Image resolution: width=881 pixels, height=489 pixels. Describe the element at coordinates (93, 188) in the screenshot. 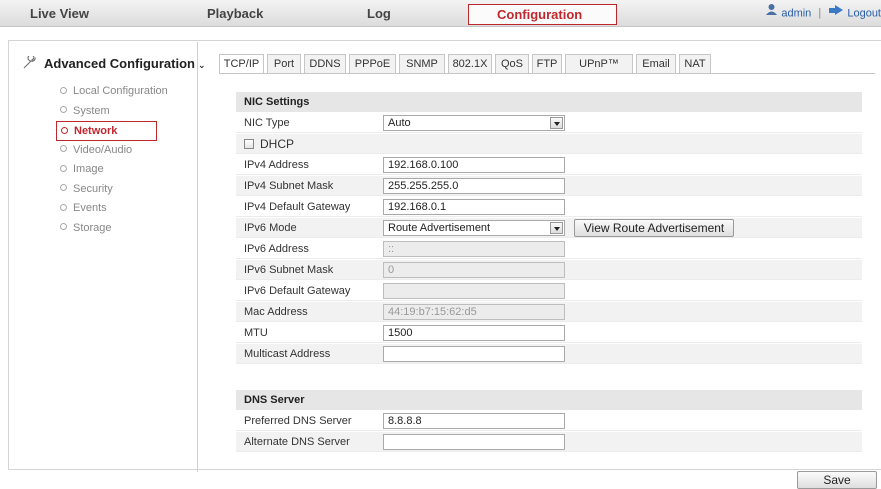

I see `sidebar-item-label: Security` at that location.